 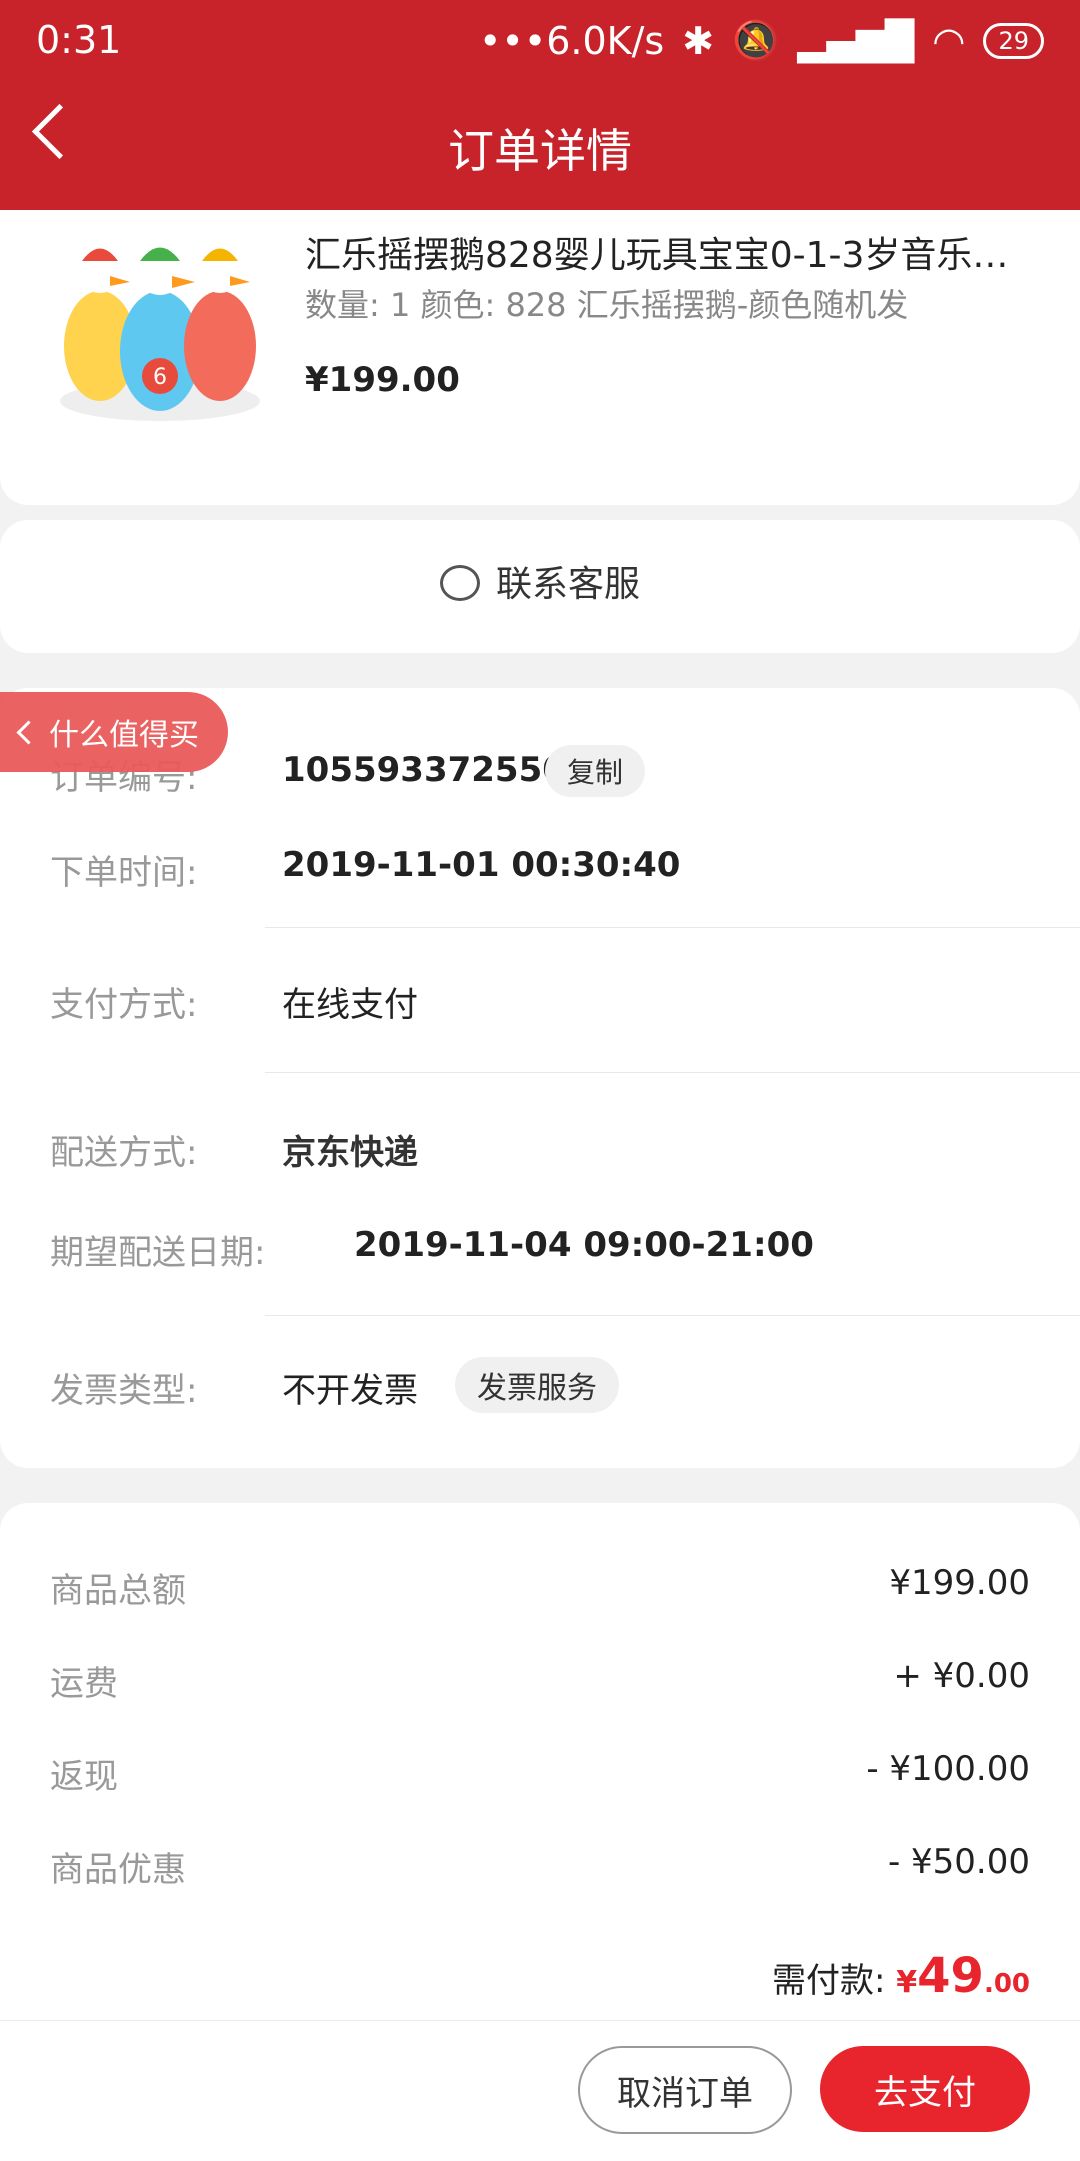 I want to click on summary-label-total: 商品总额, so click(x=118, y=1591).